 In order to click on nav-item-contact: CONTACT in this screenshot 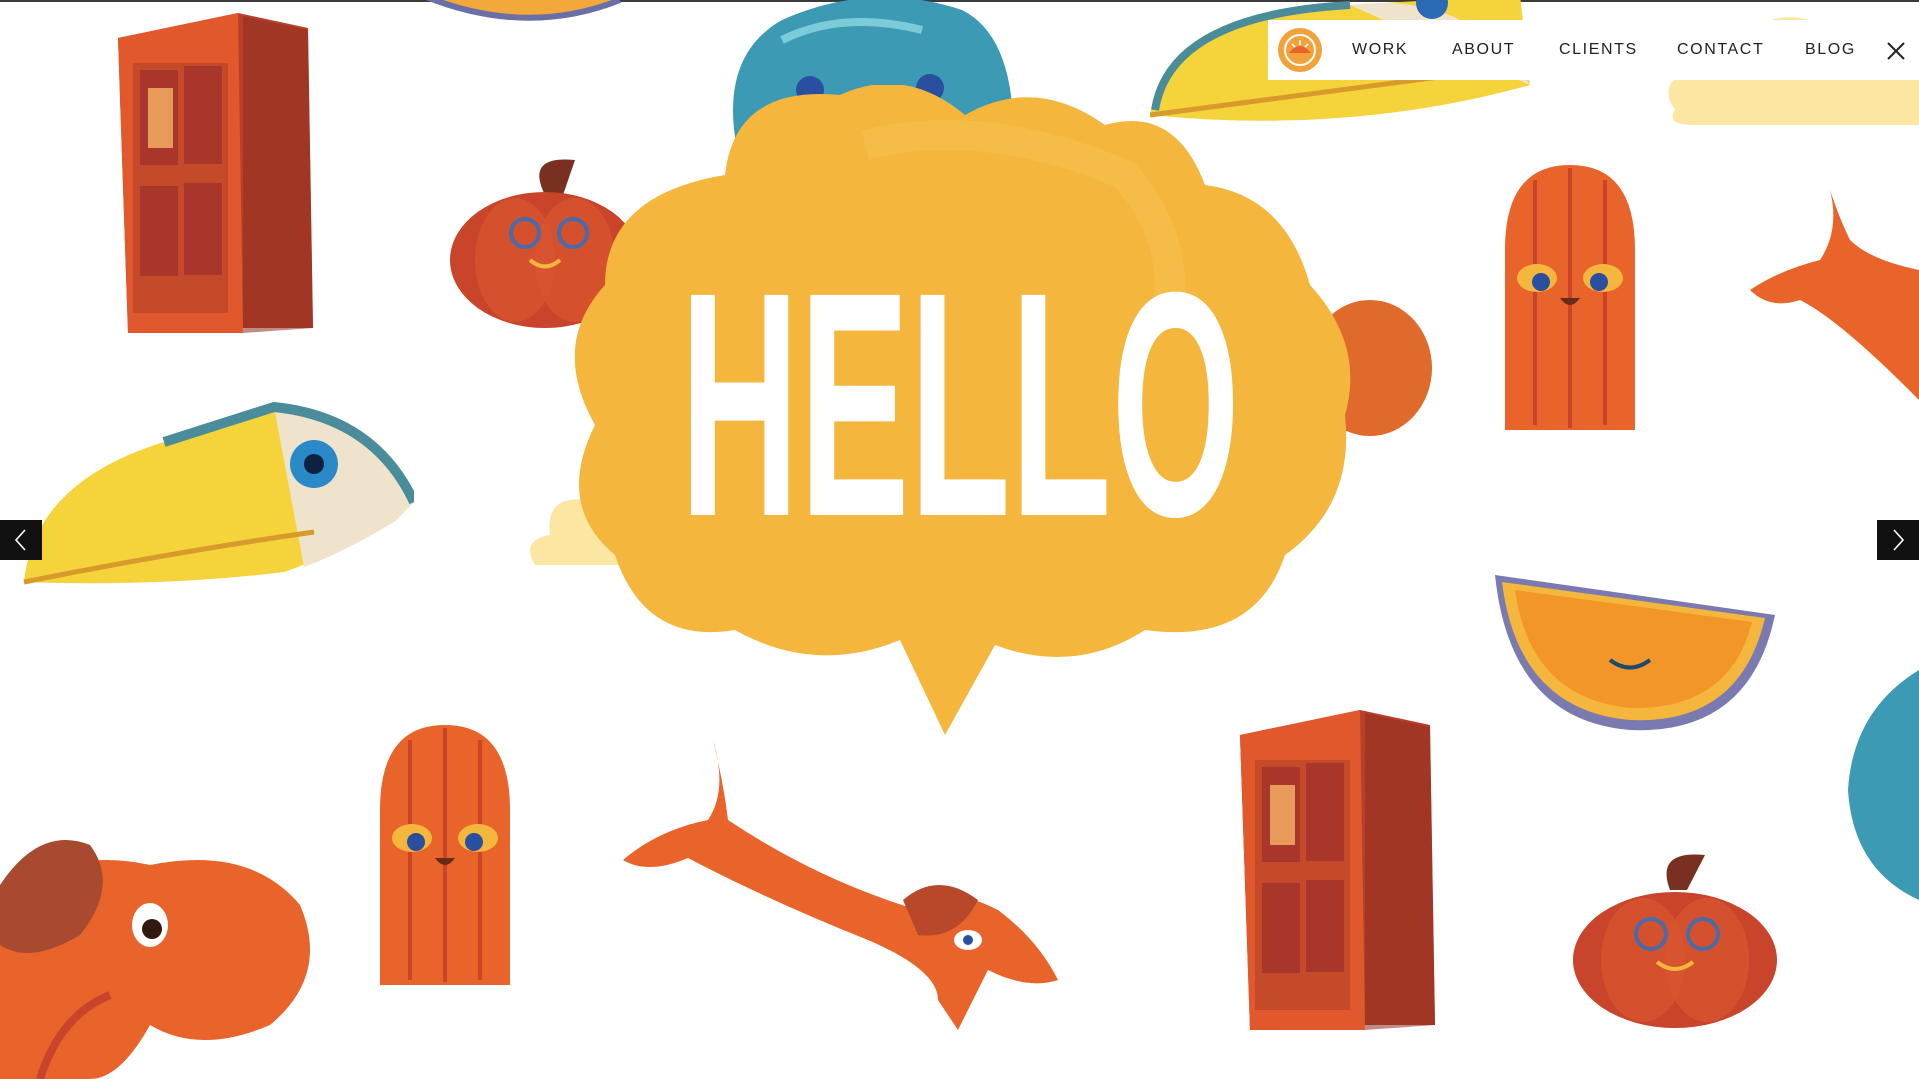, I will do `click(1720, 50)`.